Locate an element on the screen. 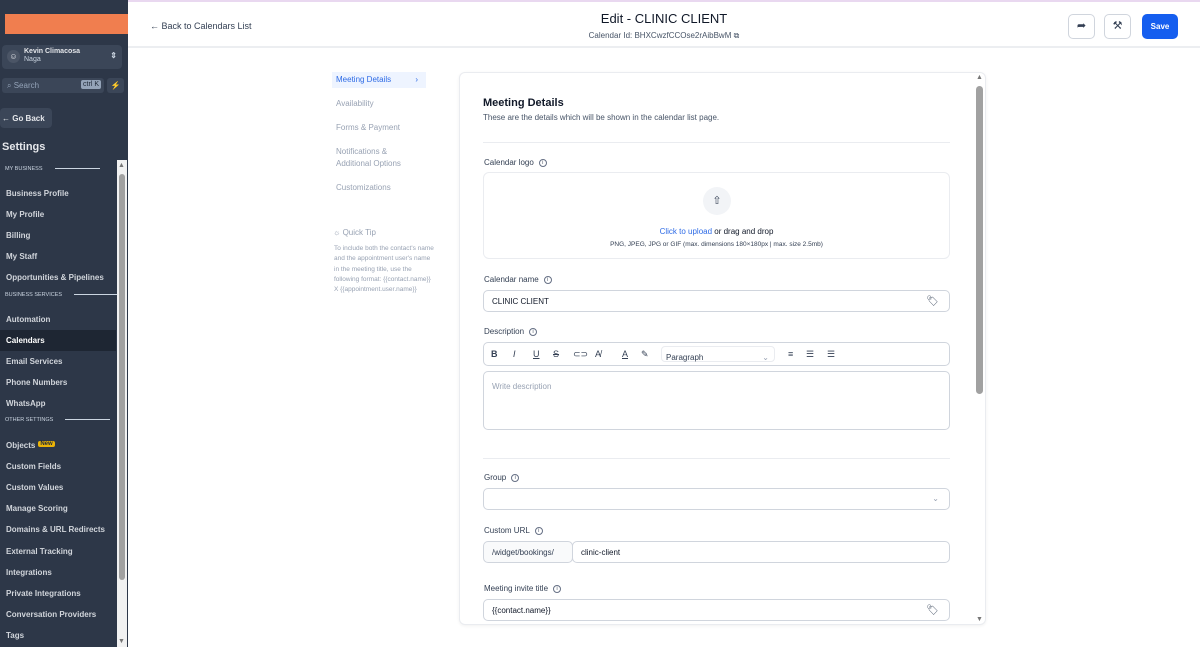  custom-url-label: Custom URL i is located at coordinates (513, 530).